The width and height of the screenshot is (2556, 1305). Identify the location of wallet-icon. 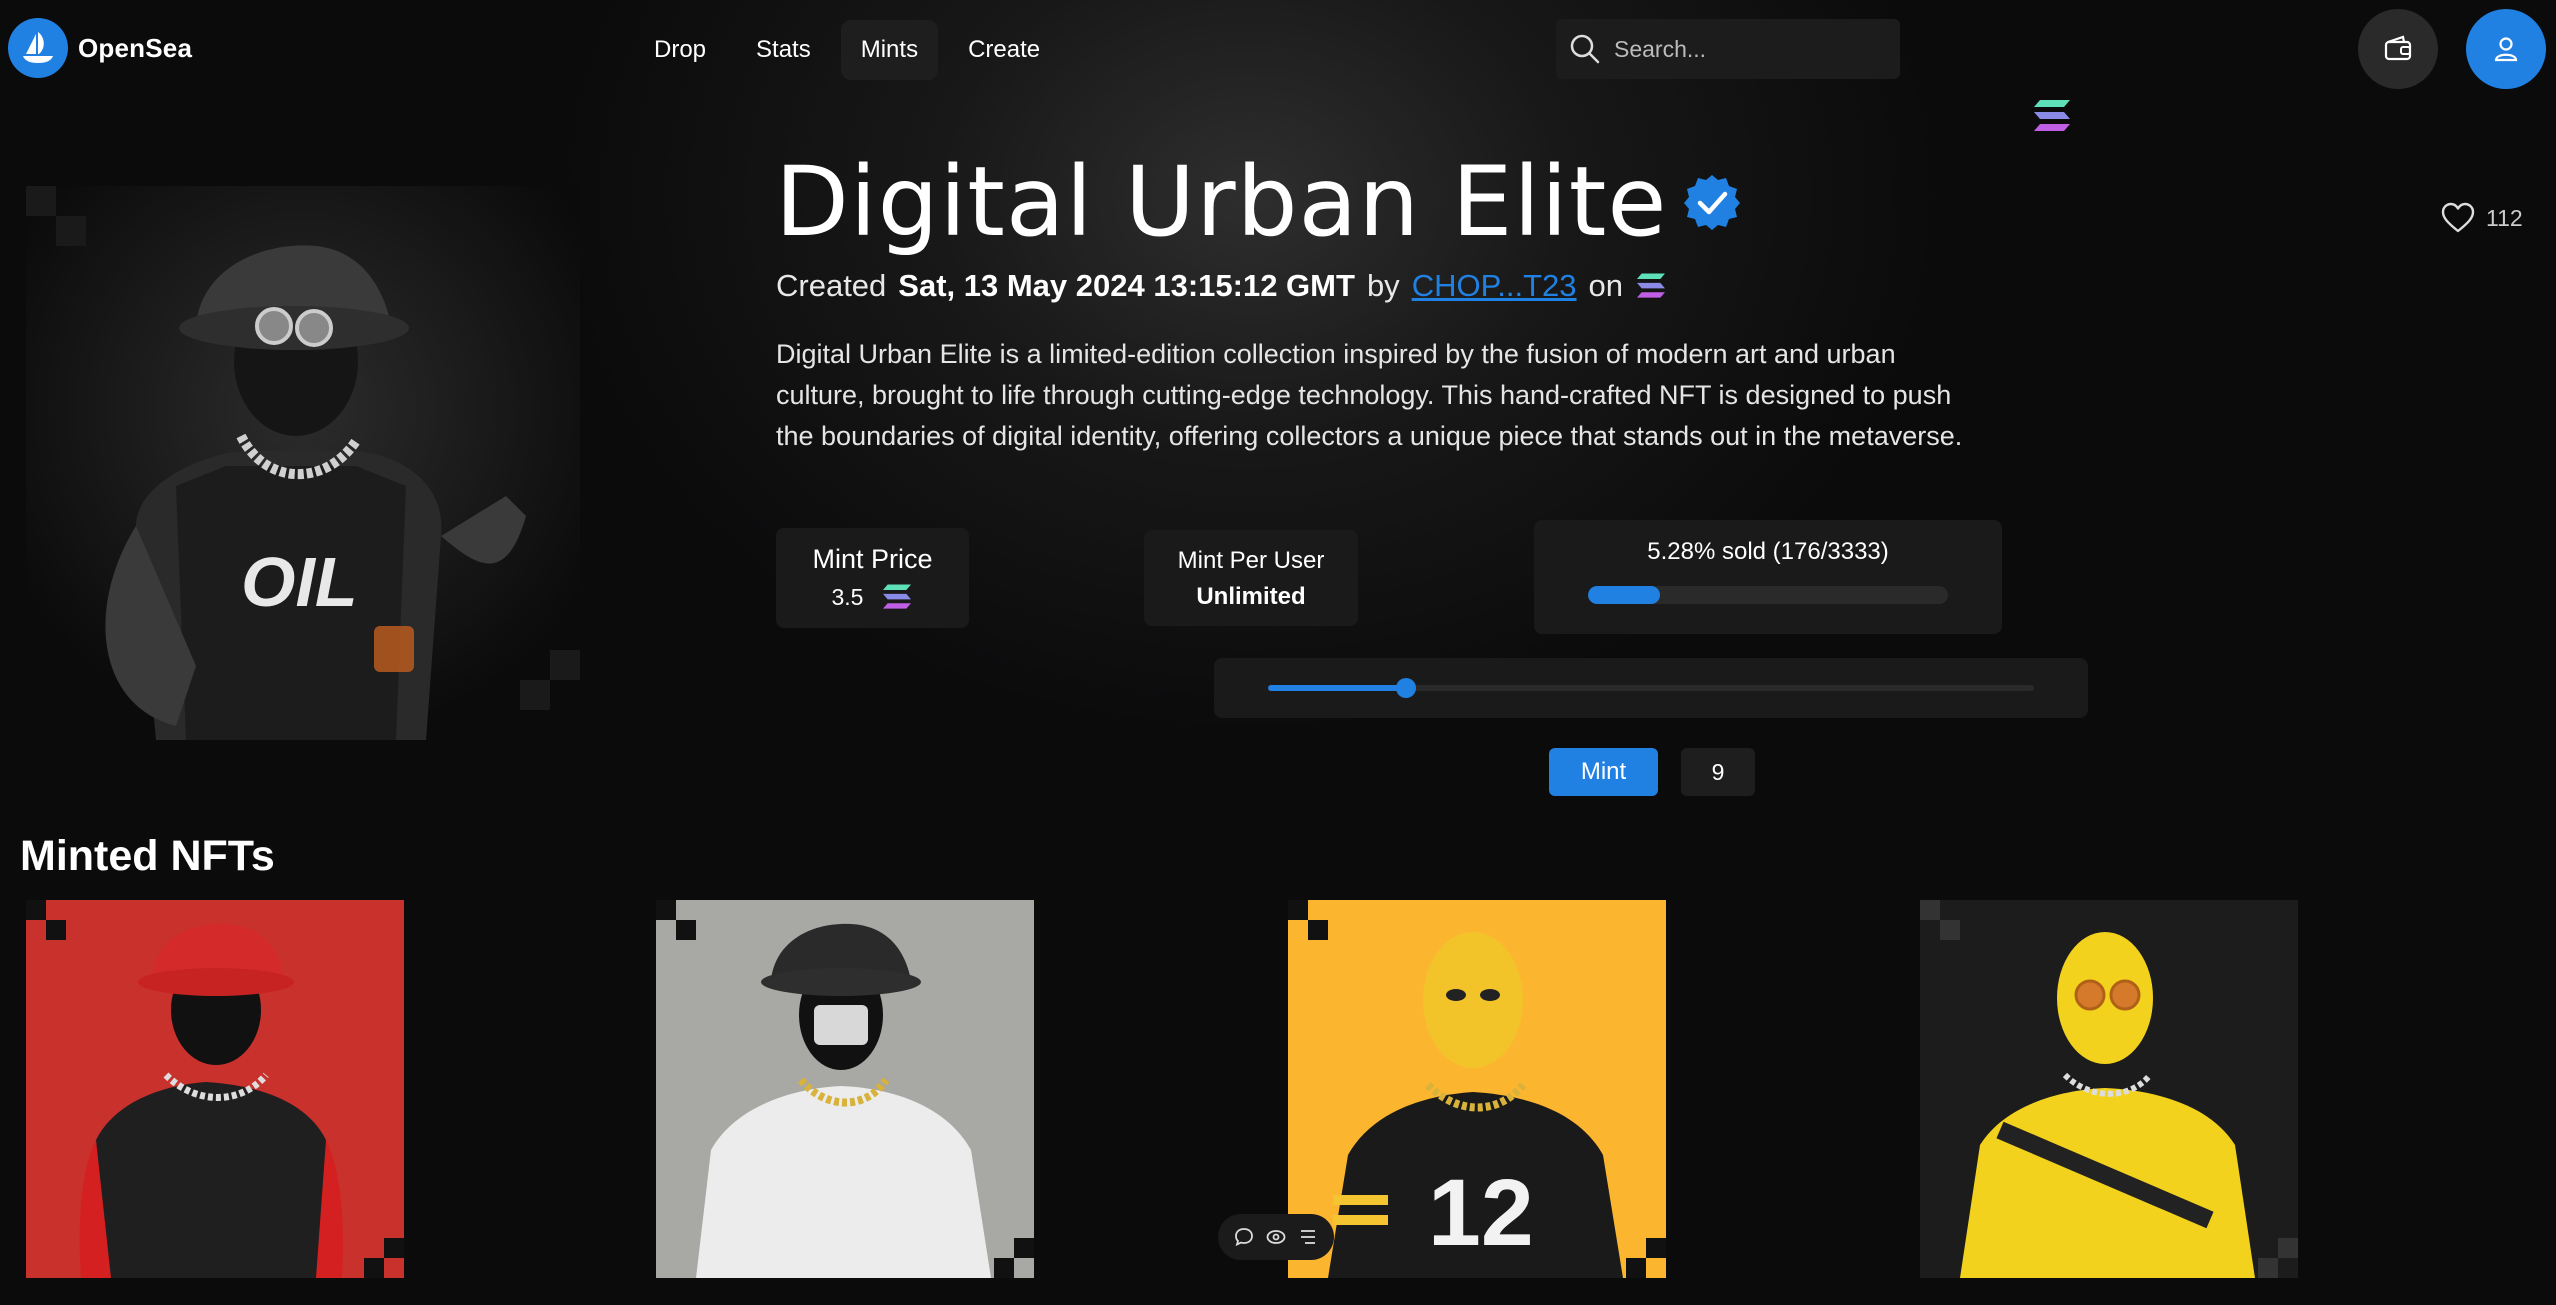
(2398, 49).